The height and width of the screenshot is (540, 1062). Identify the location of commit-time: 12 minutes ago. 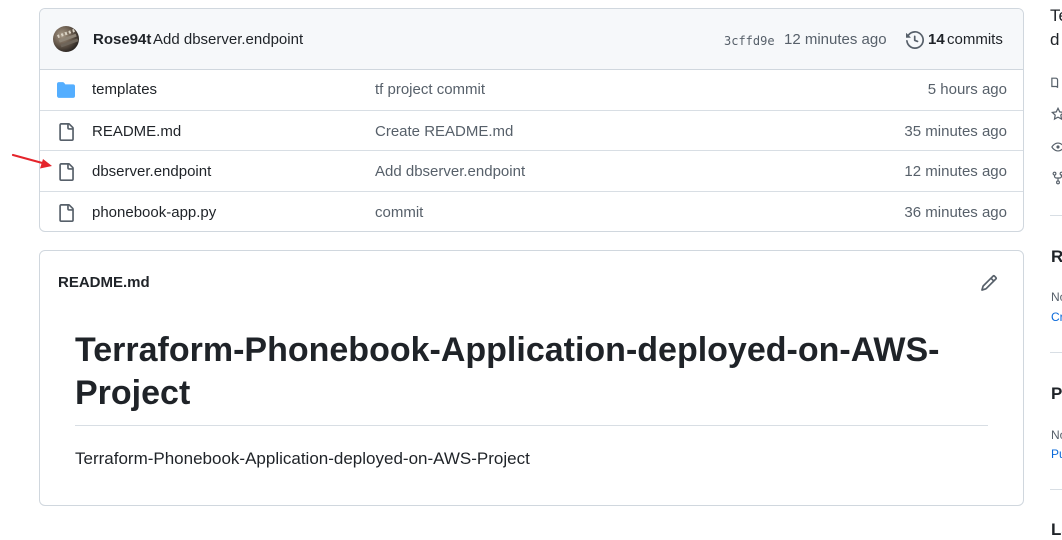
(835, 39).